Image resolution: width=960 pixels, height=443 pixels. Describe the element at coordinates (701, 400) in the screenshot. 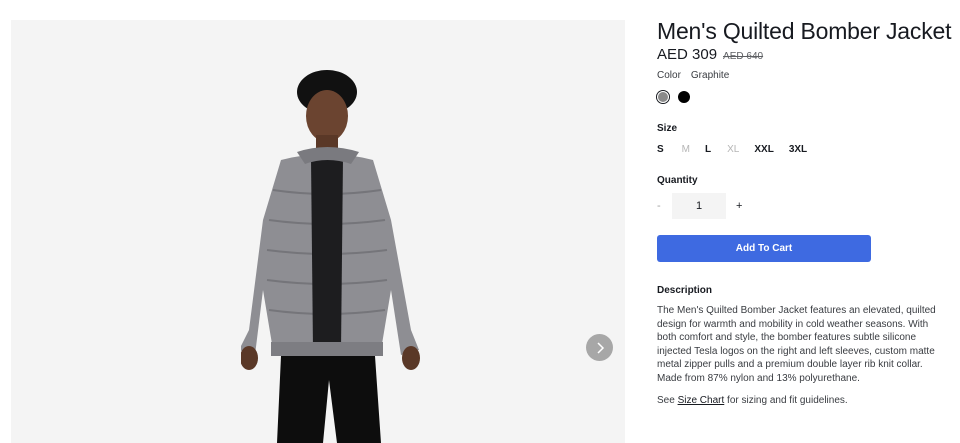

I see `size-chart-link: Size Chart` at that location.